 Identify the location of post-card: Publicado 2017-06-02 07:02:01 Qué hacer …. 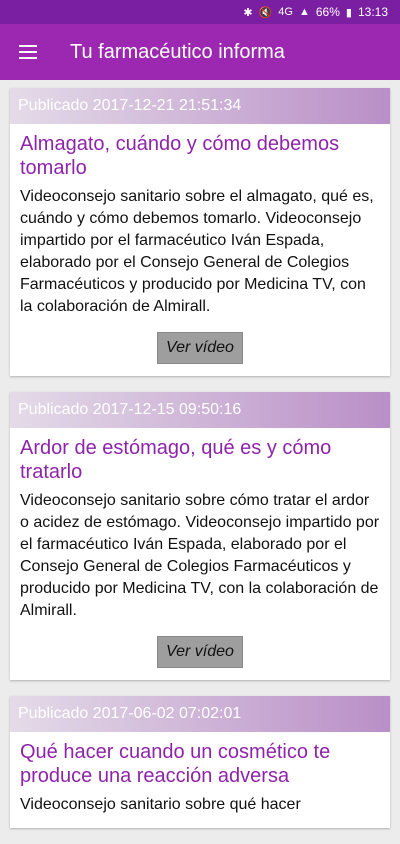
(200, 762).